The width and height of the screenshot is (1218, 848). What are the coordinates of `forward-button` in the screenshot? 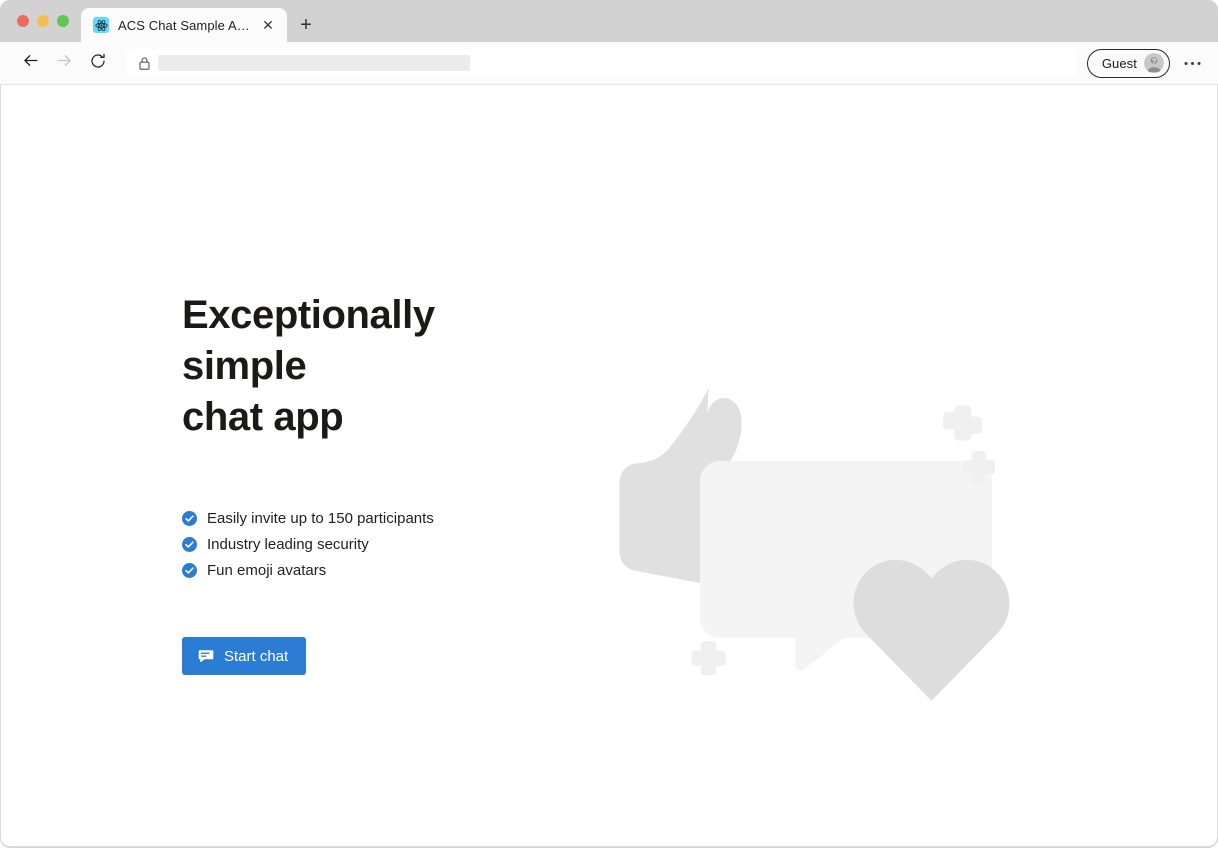 It's located at (64, 63).